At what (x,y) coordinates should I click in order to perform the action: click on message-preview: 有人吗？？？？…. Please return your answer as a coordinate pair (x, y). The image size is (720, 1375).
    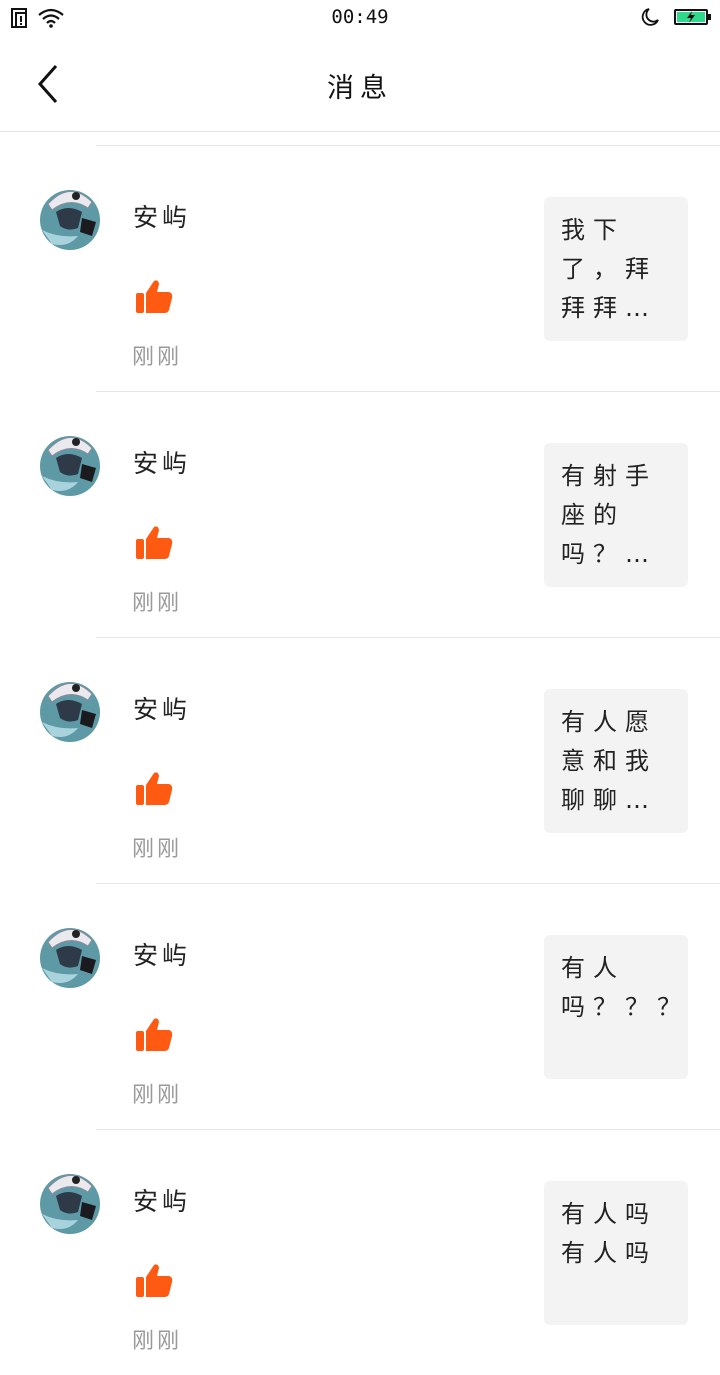
    Looking at the image, I should click on (616, 1007).